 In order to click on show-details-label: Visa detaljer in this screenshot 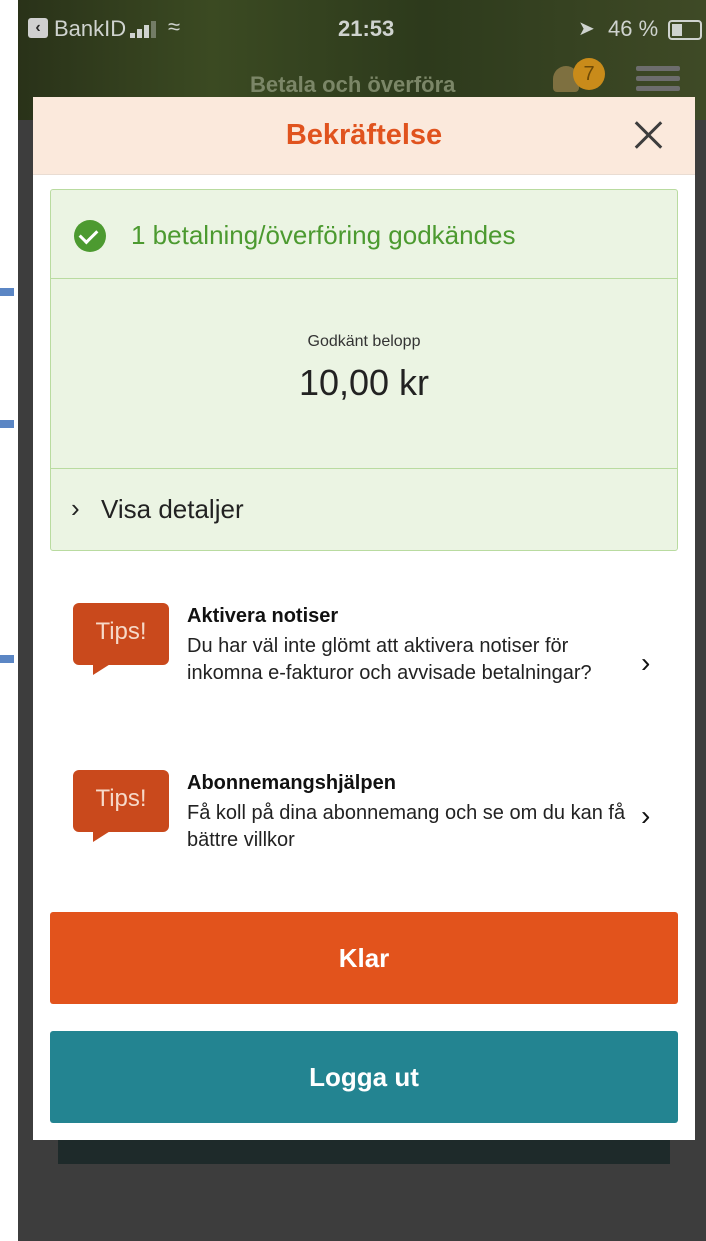, I will do `click(172, 509)`.